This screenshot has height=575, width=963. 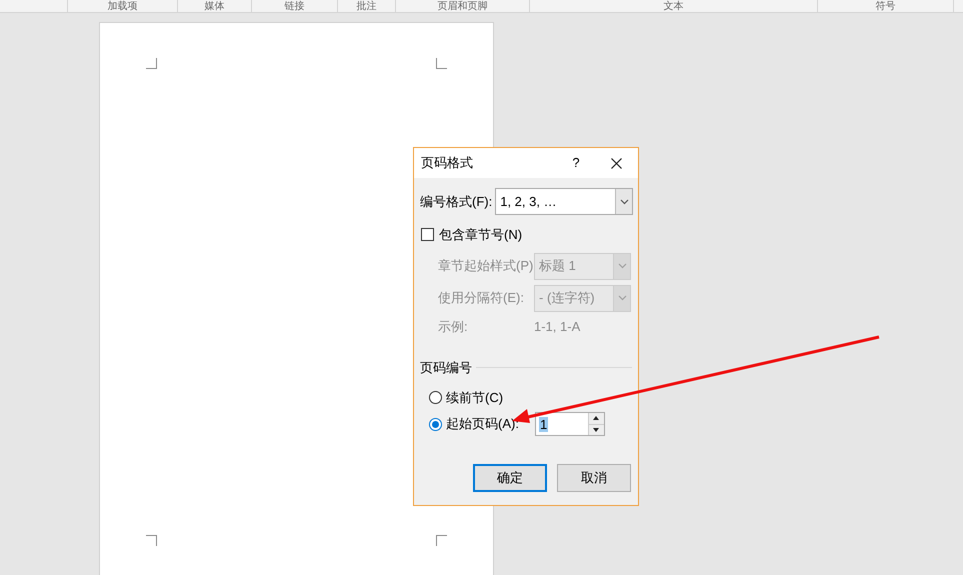 What do you see at coordinates (456, 201) in the screenshot?
I see `number-format-label: 编号格式(F):` at bounding box center [456, 201].